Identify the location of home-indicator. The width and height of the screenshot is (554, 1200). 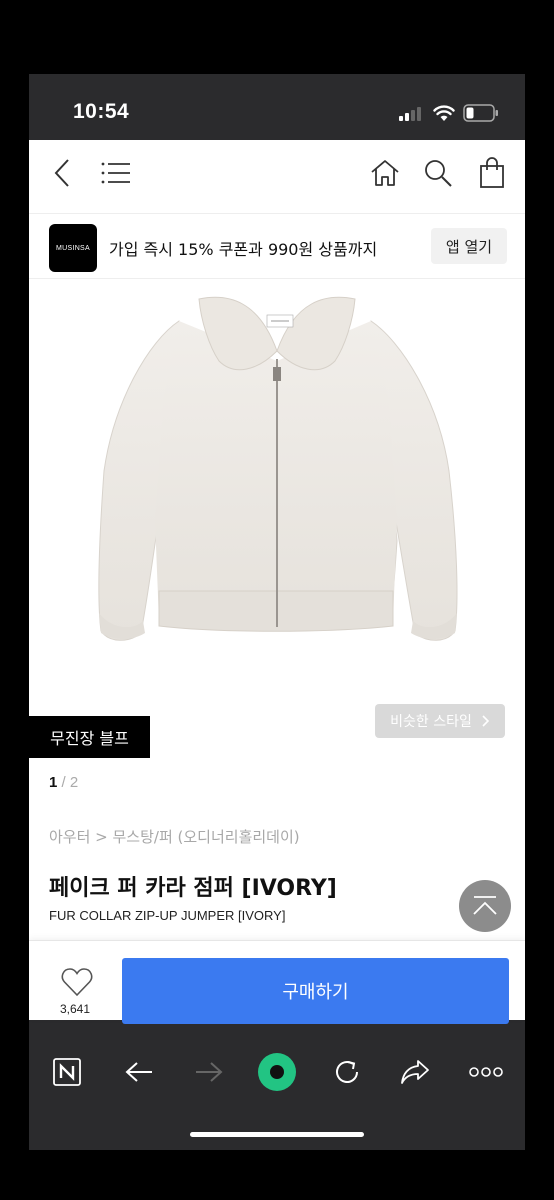
(277, 1134).